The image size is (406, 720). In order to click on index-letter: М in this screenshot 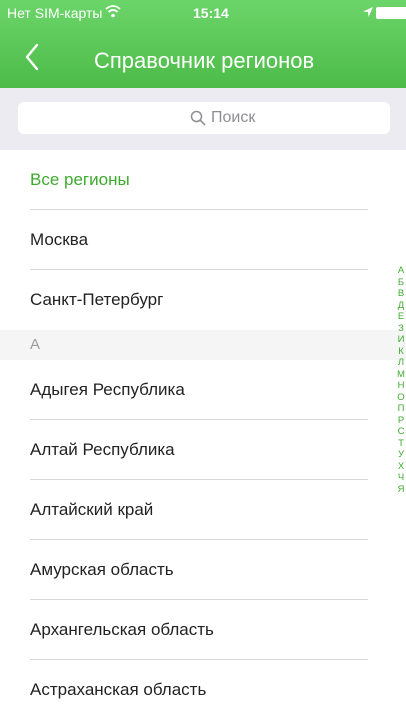, I will do `click(401, 375)`.